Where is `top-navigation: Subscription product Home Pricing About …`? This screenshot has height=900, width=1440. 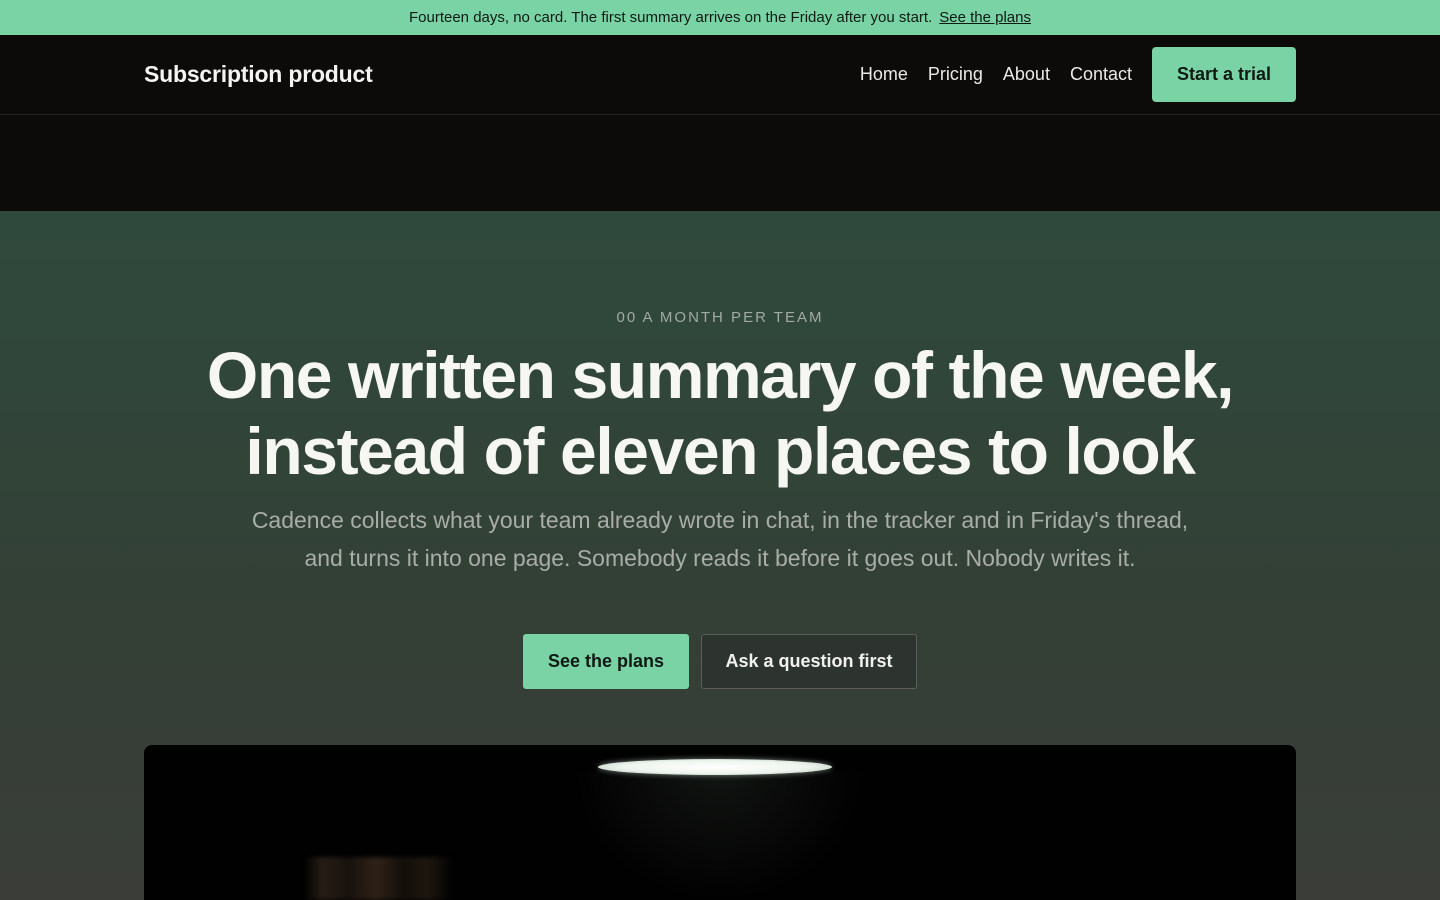
top-navigation: Subscription product Home Pricing About … is located at coordinates (720, 75).